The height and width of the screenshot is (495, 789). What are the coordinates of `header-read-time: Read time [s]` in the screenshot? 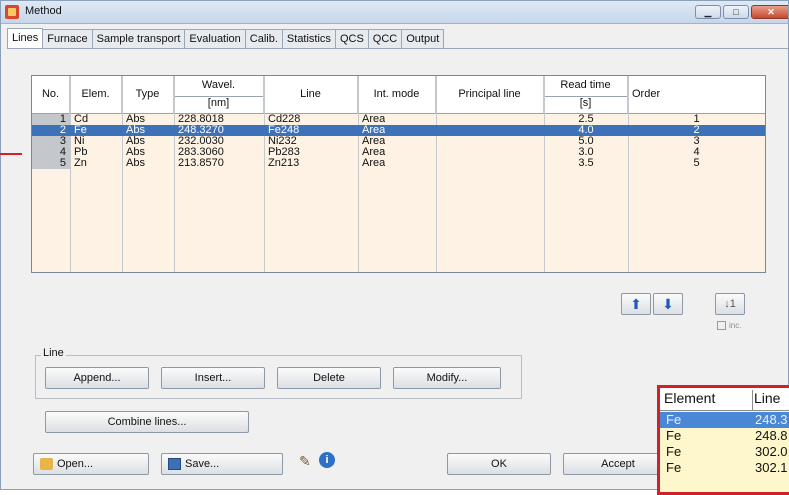 It's located at (586, 95).